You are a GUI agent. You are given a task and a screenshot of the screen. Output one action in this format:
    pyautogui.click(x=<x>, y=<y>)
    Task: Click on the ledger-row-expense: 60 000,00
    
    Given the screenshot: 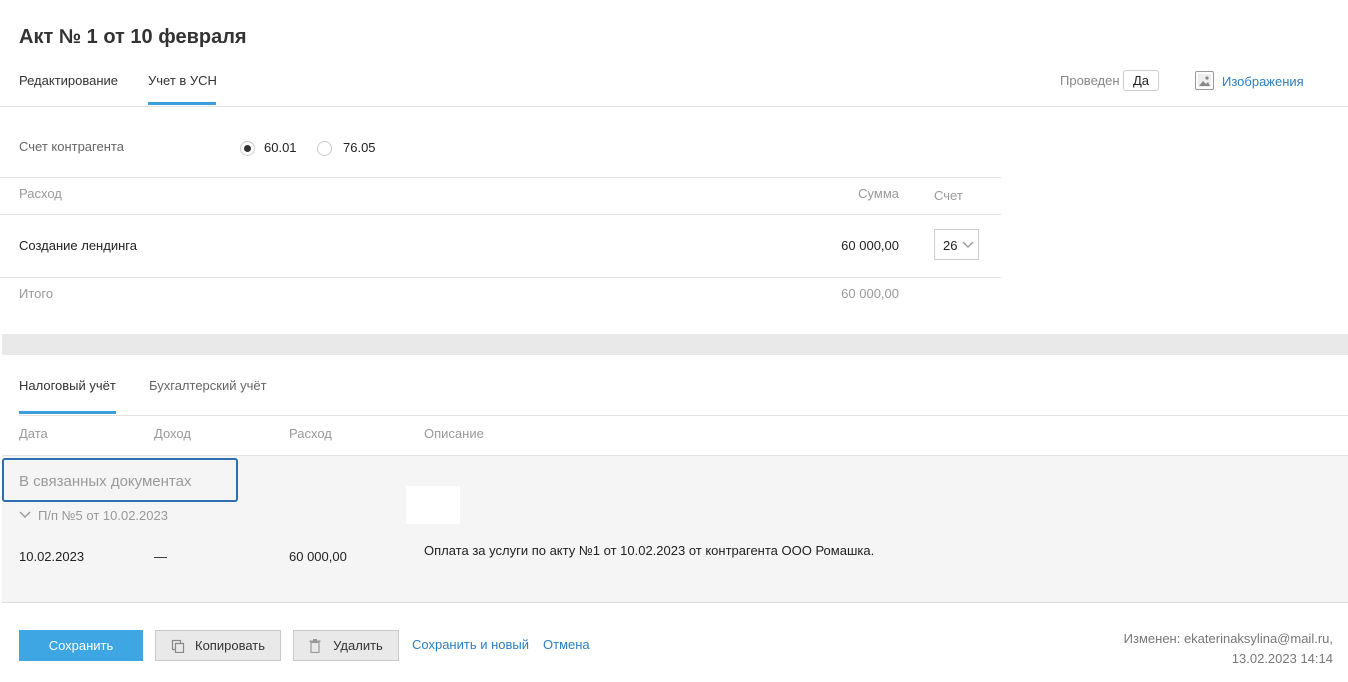 What is the action you would take?
    pyautogui.click(x=318, y=556)
    